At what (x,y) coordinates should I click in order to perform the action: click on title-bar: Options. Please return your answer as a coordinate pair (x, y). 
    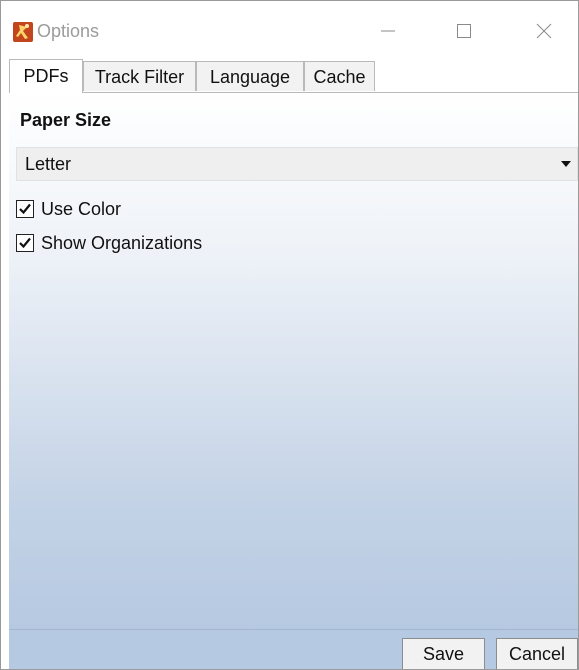
    Looking at the image, I should click on (289, 30).